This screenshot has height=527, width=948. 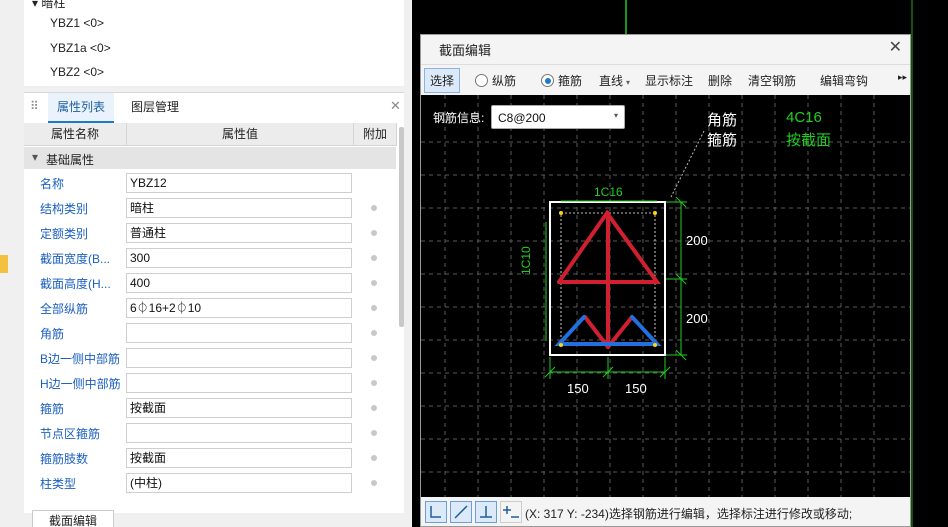 I want to click on property-row: 箍筋 按截面, so click(x=210, y=408).